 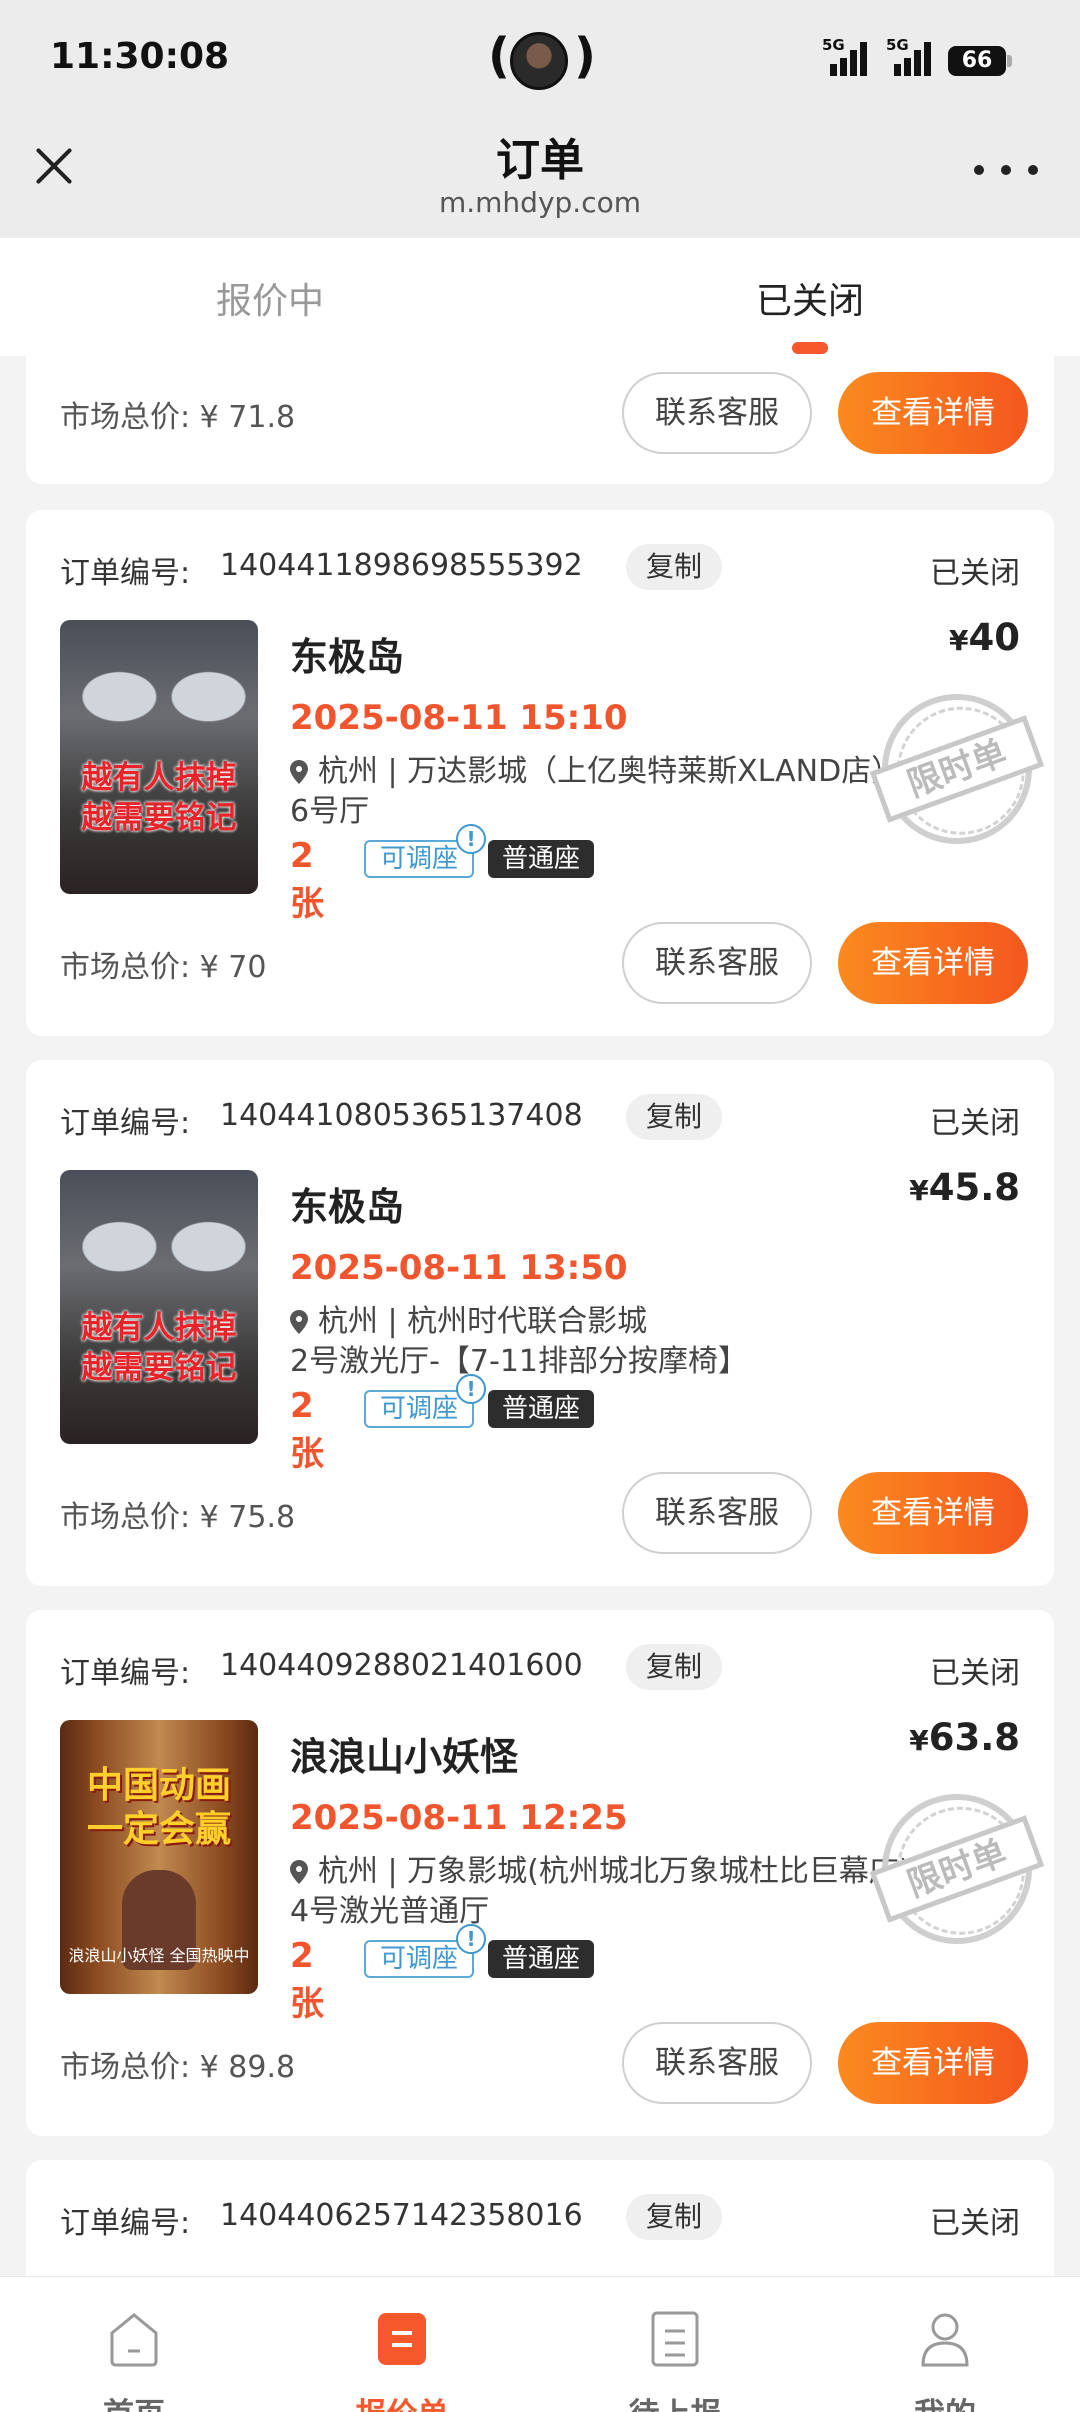 What do you see at coordinates (270, 298) in the screenshot?
I see `tab-quoting: 报价中` at bounding box center [270, 298].